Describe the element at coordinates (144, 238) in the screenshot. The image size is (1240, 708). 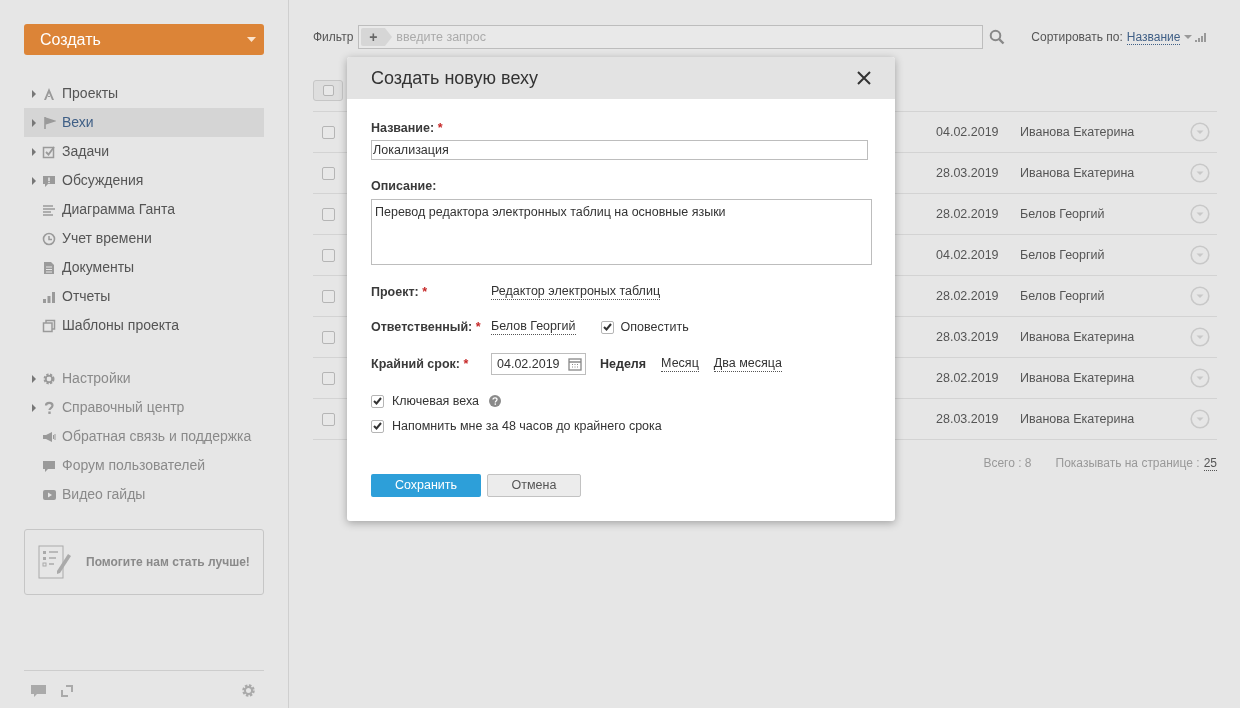
I see `nav-item: Учет времени` at that location.